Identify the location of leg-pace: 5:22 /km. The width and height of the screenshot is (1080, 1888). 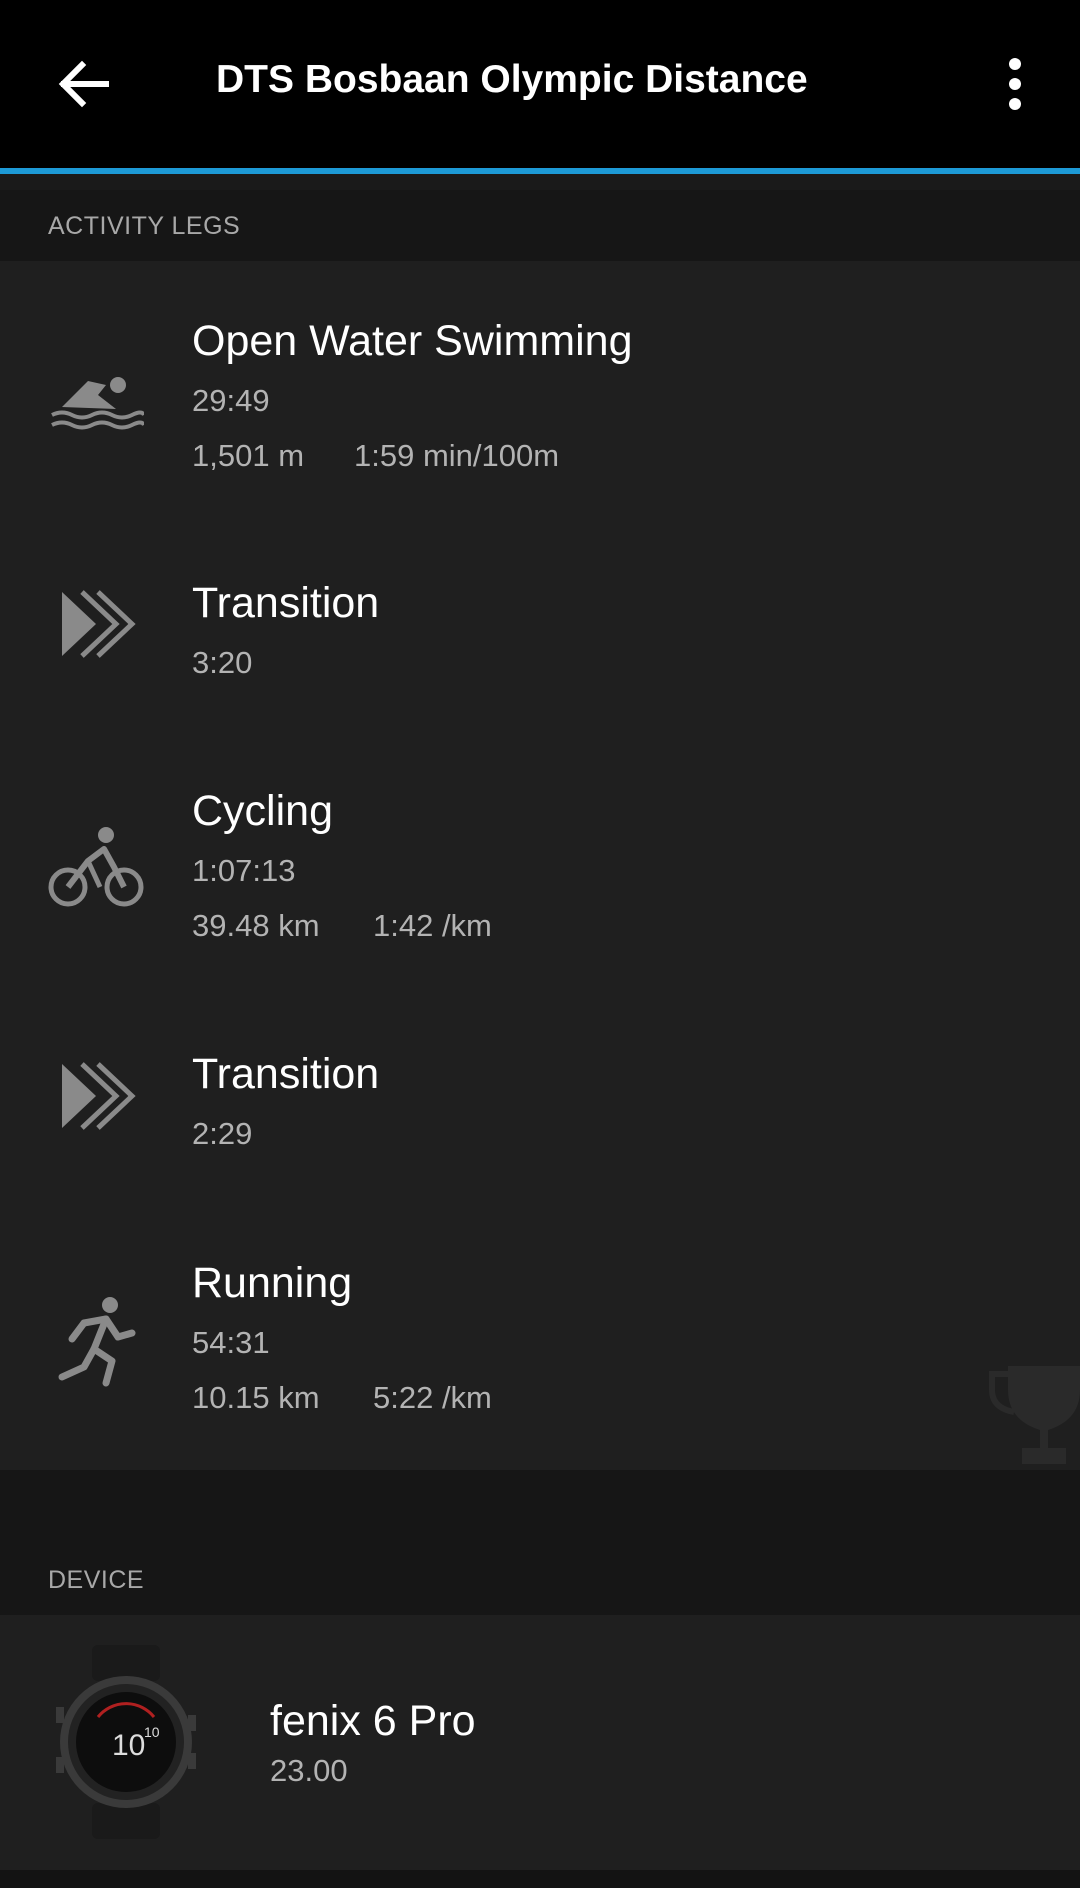
(432, 1397).